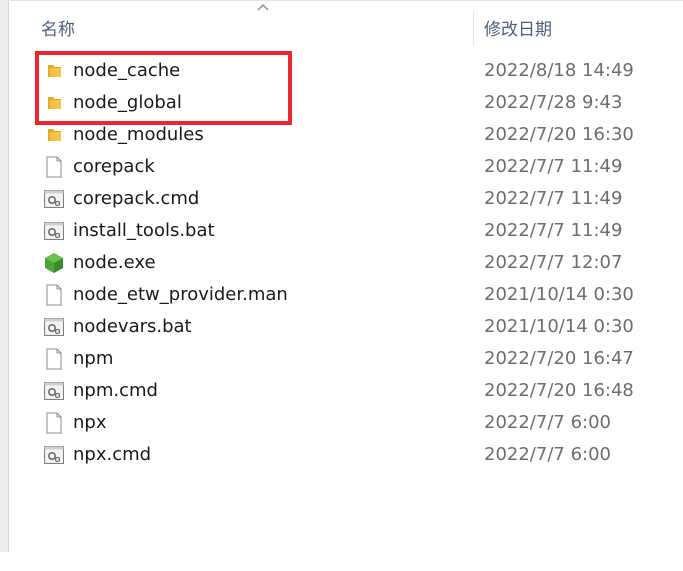  Describe the element at coordinates (553, 262) in the screenshot. I see `file-date-modified: 2022/7/7 12:07` at that location.